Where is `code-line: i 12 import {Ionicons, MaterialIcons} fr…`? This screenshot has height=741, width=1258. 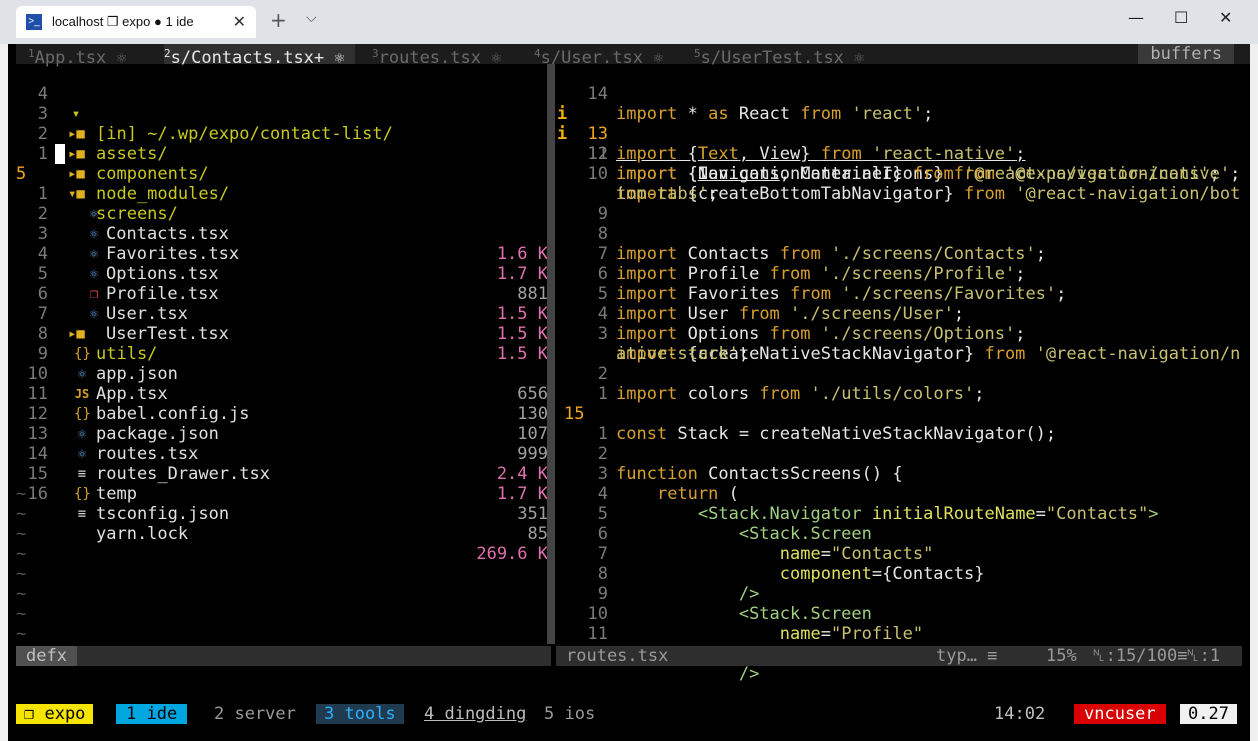
code-line: i 12 import {Ionicons, MaterialIcons} fr… is located at coordinates (888, 154).